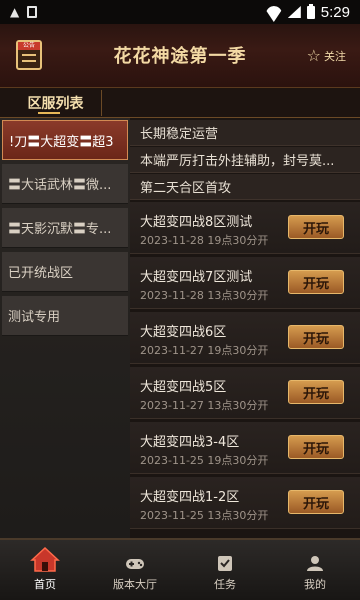  What do you see at coordinates (313, 55) in the screenshot?
I see `star-icon: ☆` at bounding box center [313, 55].